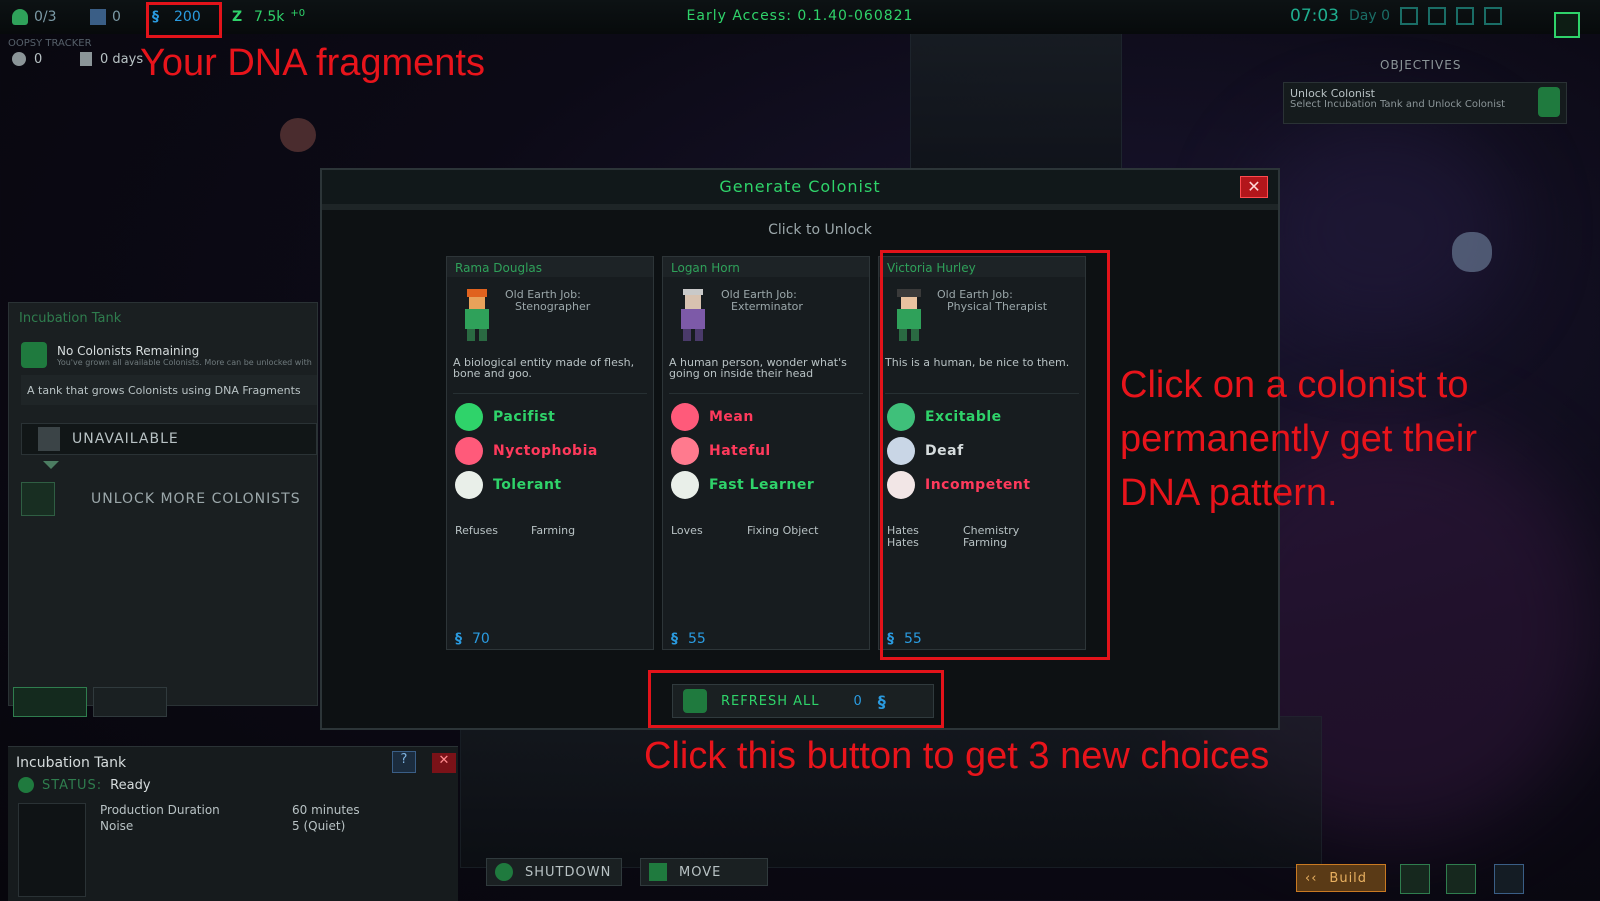 Image resolution: width=1600 pixels, height=901 pixels. I want to click on old-earth-job: Old Earth Job: Exterminator, so click(762, 300).